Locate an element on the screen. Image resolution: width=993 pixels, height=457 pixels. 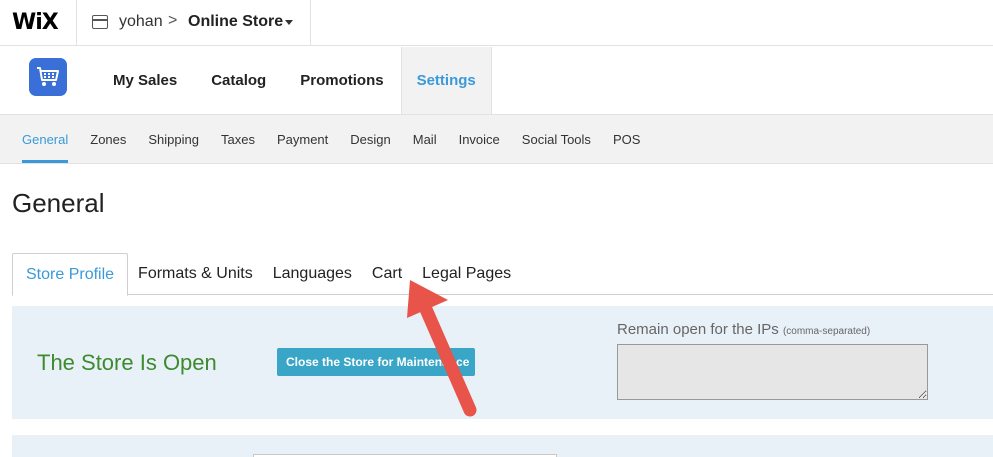
subnav-design: Design is located at coordinates (370, 139).